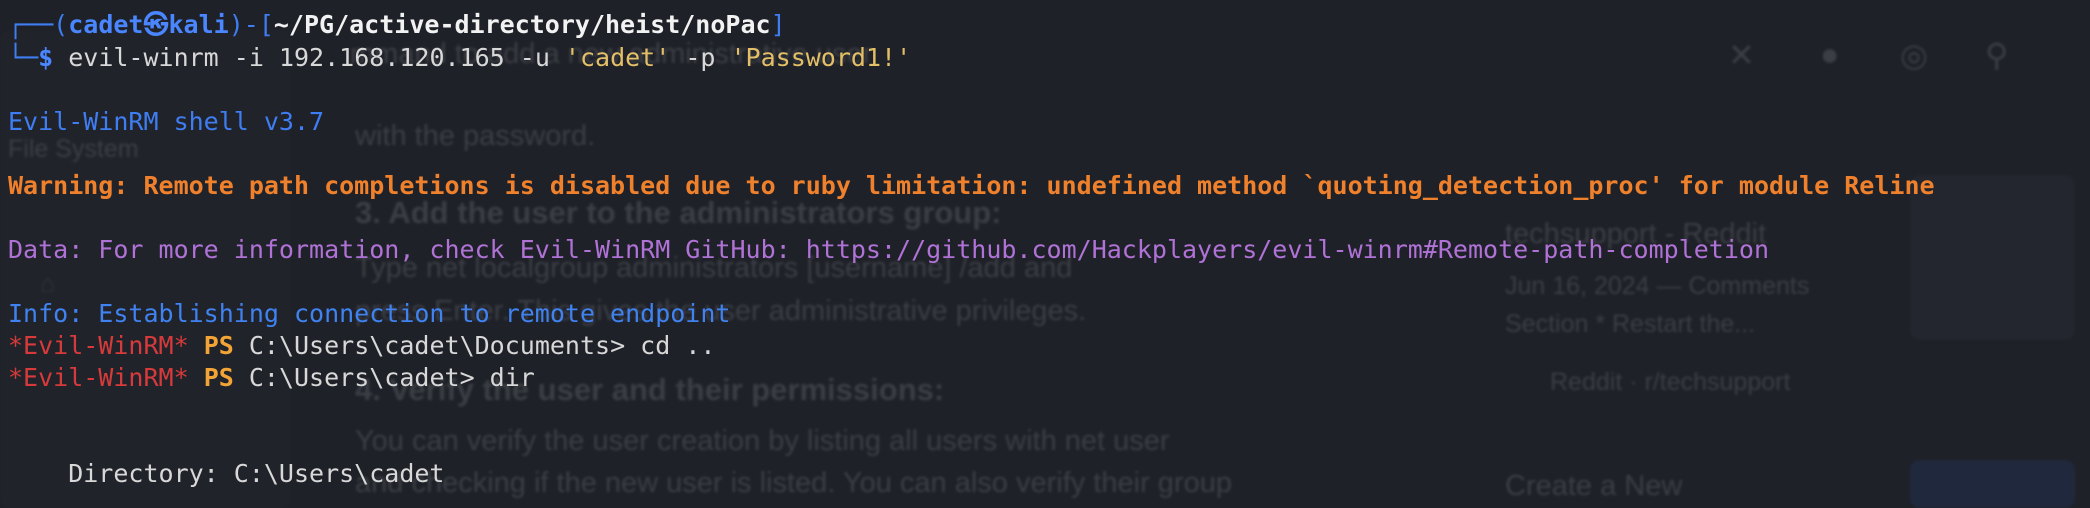 The image size is (2090, 508). I want to click on bg-side-meta: Jun 16, 2024 — Comments, so click(1657, 286).